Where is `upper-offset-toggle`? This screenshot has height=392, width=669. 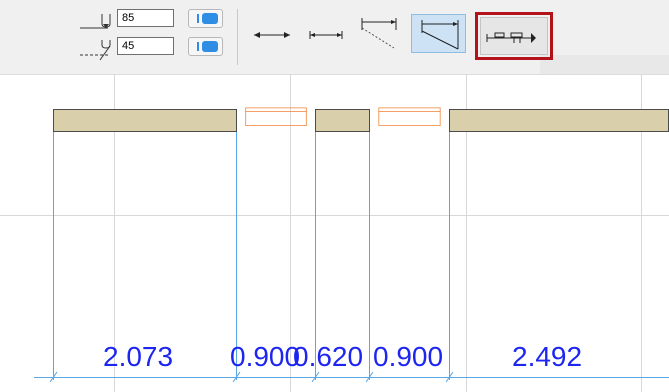 upper-offset-toggle is located at coordinates (205, 18).